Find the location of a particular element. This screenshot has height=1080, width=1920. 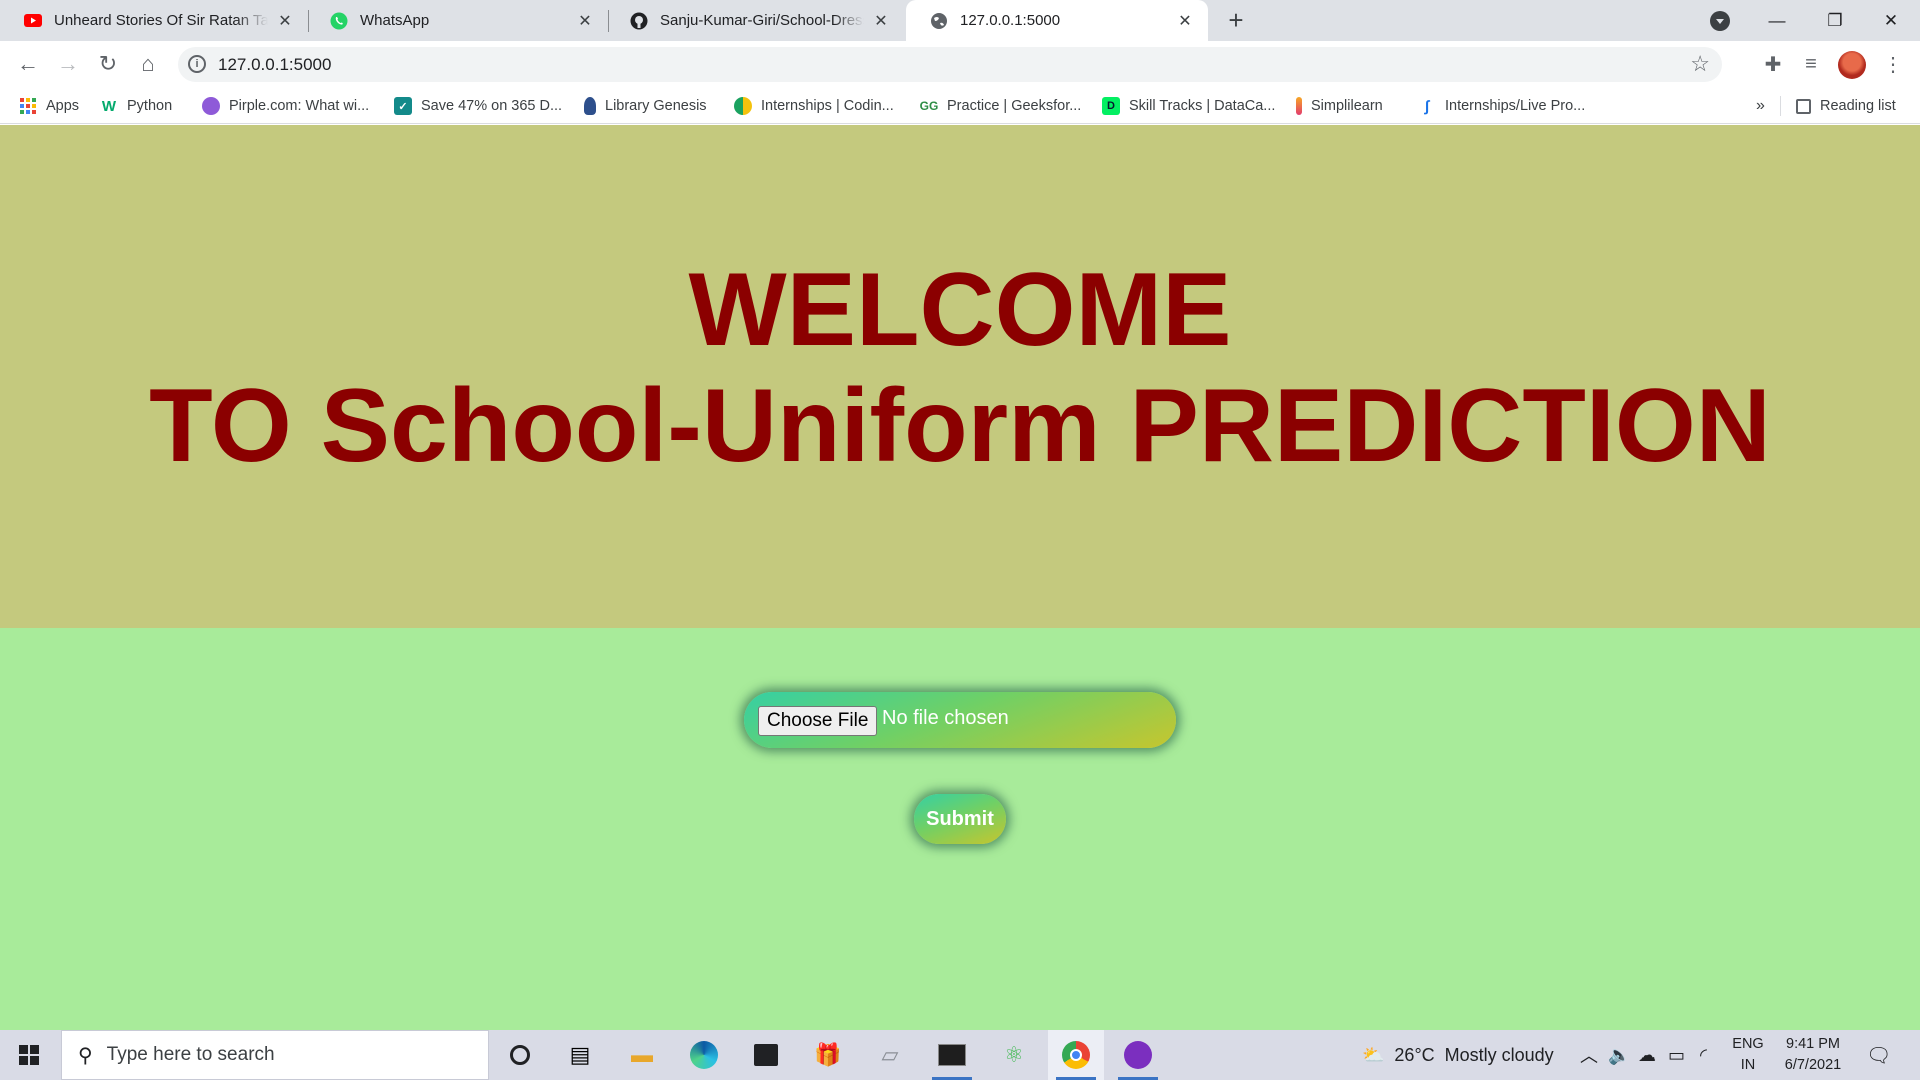

reading-list-label: Reading list is located at coordinates (1858, 106).